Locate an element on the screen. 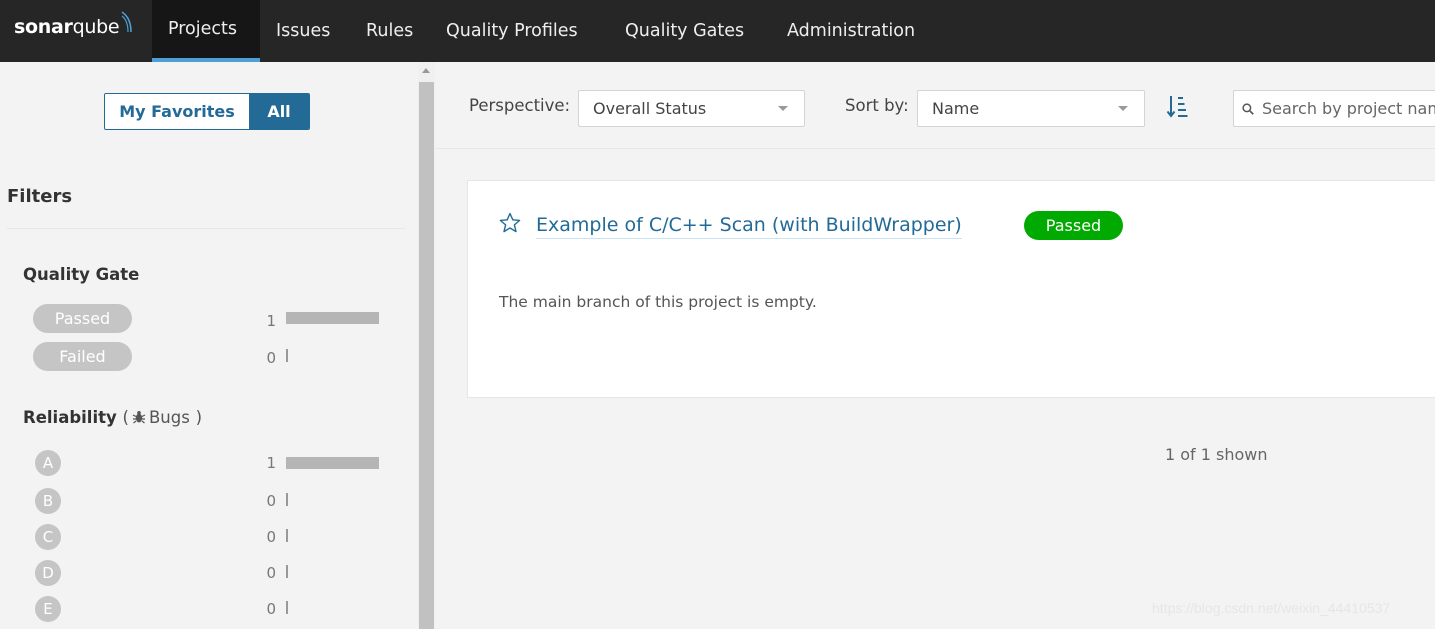 The image size is (1435, 629). favorites-toggle: My Favorites All is located at coordinates (207, 111).